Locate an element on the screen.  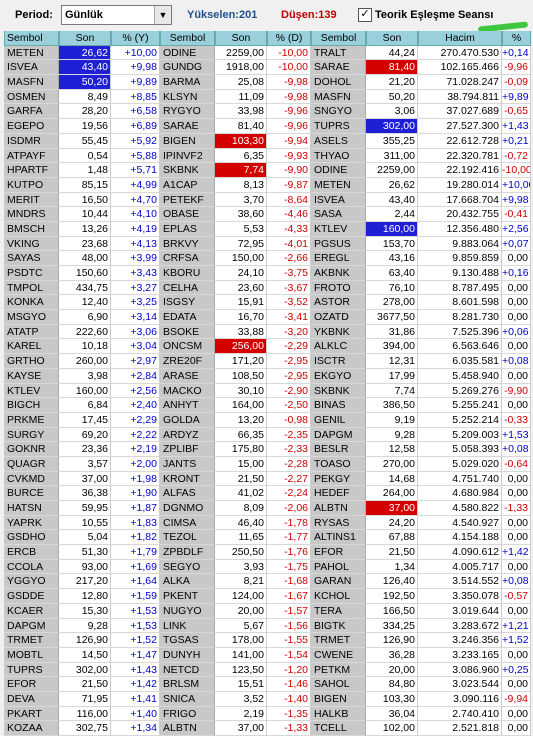
gainer-pct: +1,42 is located at coordinates (135, 684).